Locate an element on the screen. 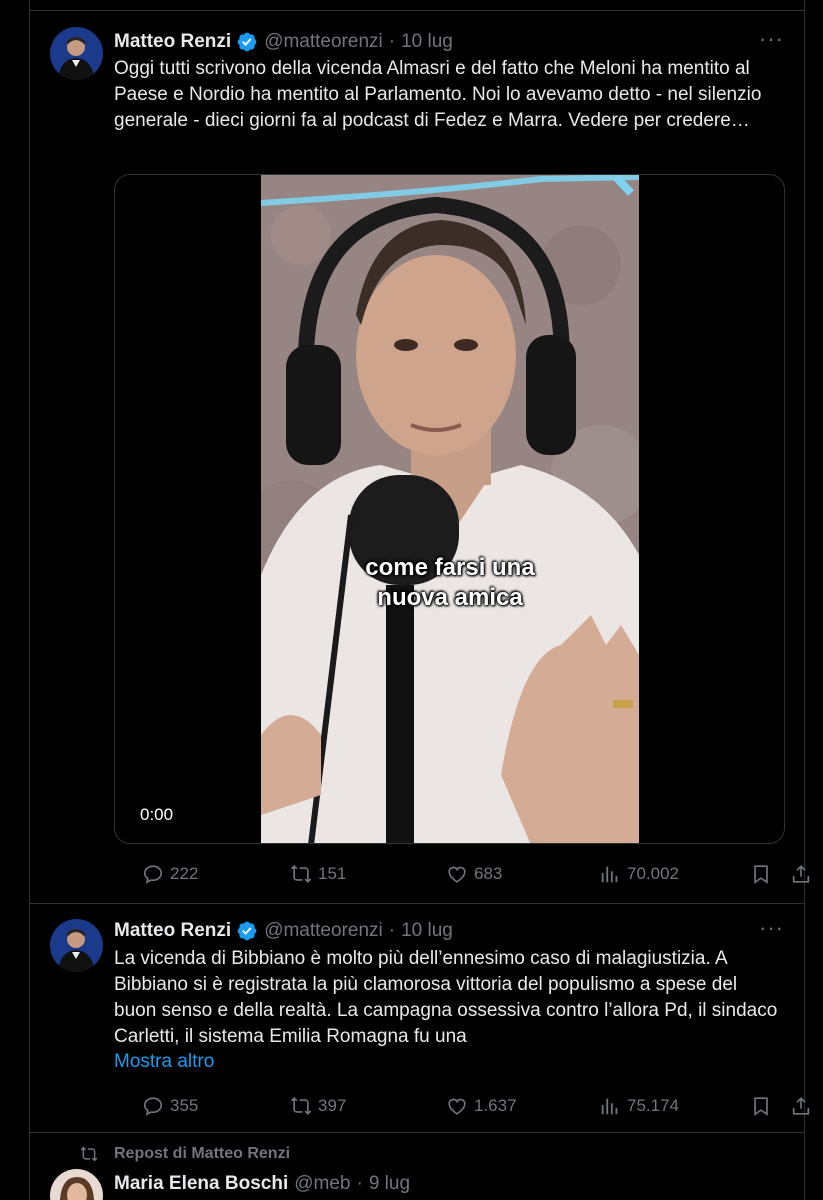 This screenshot has height=1200, width=823. repost-count: 151 is located at coordinates (332, 873).